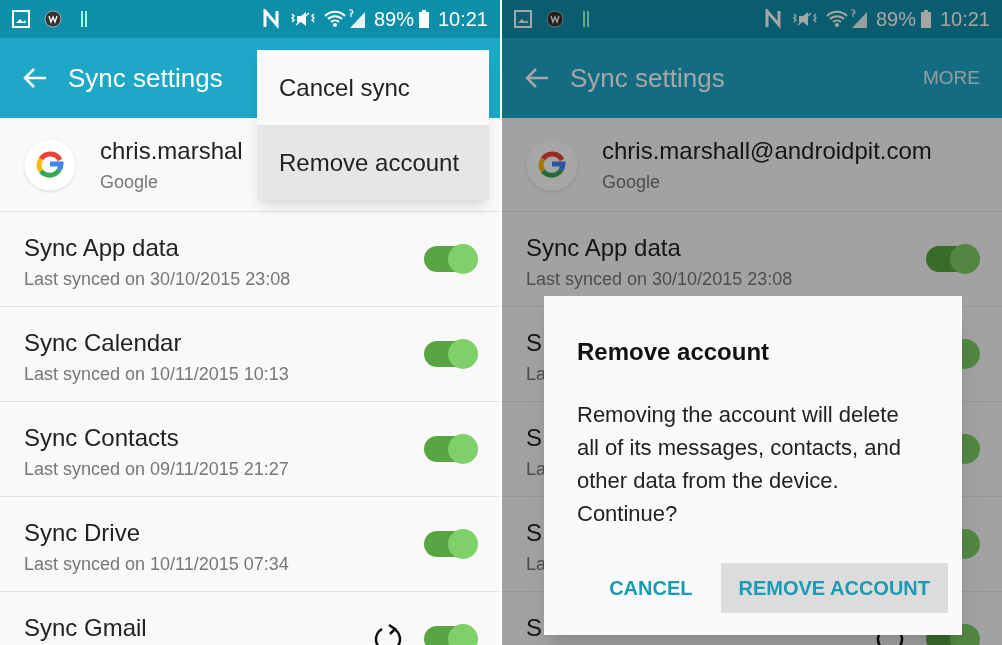 Image resolution: width=1002 pixels, height=645 pixels. Describe the element at coordinates (85, 628) in the screenshot. I see `sync-item-title: Sync Gmail` at that location.